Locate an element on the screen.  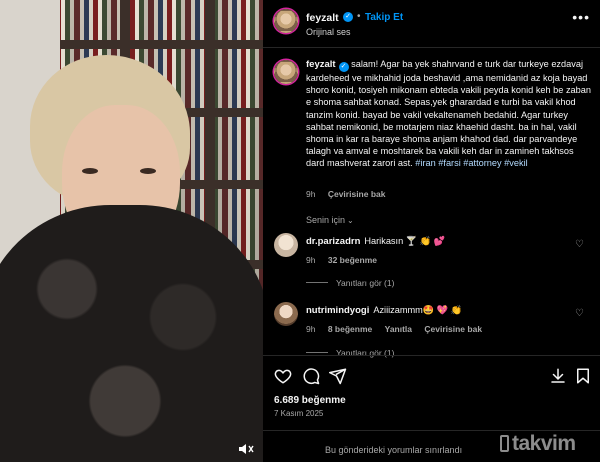
comment-text: dr.parizadrn Harikasın 🍸 👏 💕 is located at coordinates (375, 241).